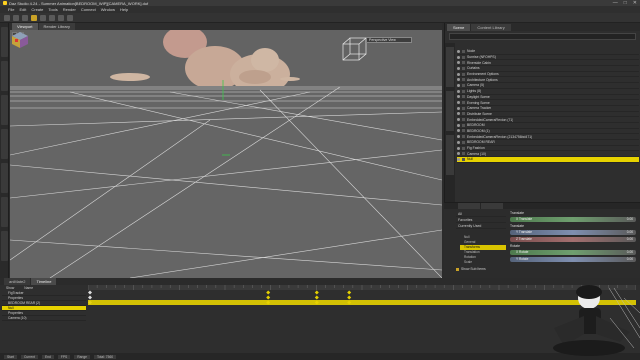 This screenshot has width=640, height=360. Describe the element at coordinates (471, 269) in the screenshot. I see `show-sub-items: Show Sub Items` at that location.